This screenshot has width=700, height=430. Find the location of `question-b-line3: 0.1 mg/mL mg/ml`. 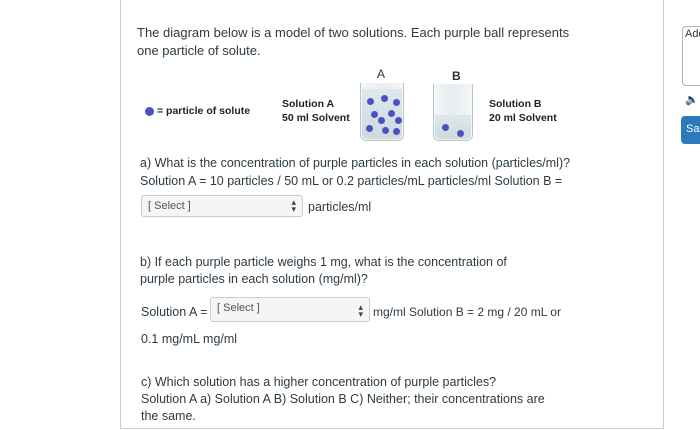

question-b-line3: 0.1 mg/mL mg/ml is located at coordinates (189, 339).